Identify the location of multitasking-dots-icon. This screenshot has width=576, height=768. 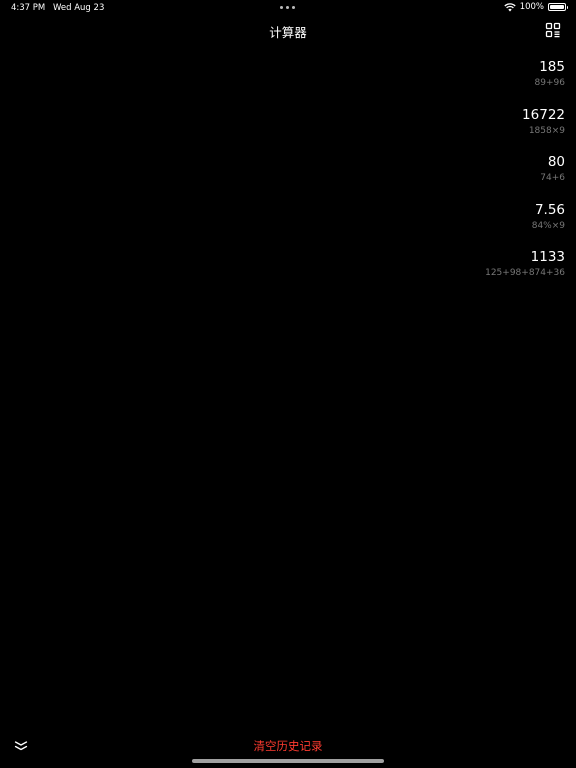
(287, 7).